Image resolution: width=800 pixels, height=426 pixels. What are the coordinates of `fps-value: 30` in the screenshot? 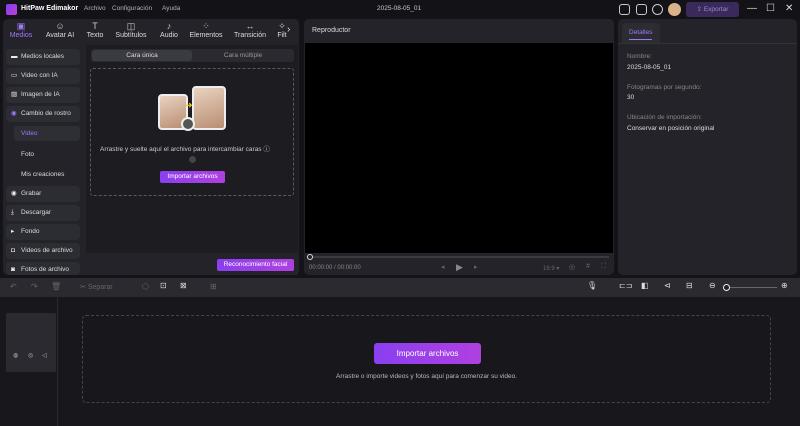 It's located at (631, 97).